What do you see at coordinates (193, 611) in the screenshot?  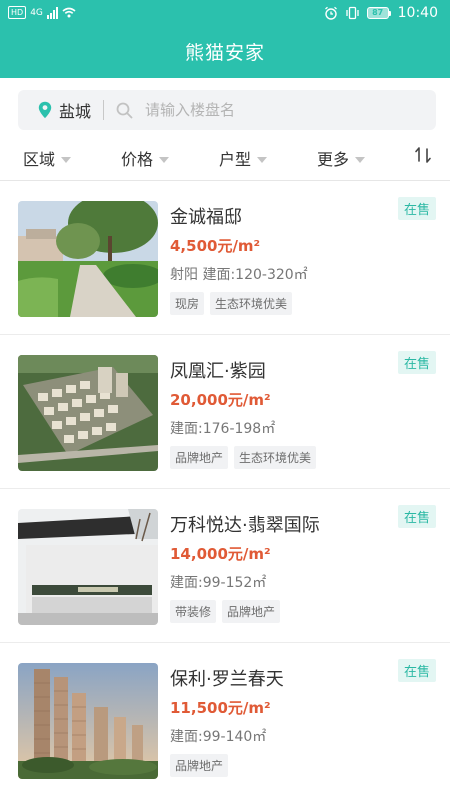 I see `listing-tag: 带装修` at bounding box center [193, 611].